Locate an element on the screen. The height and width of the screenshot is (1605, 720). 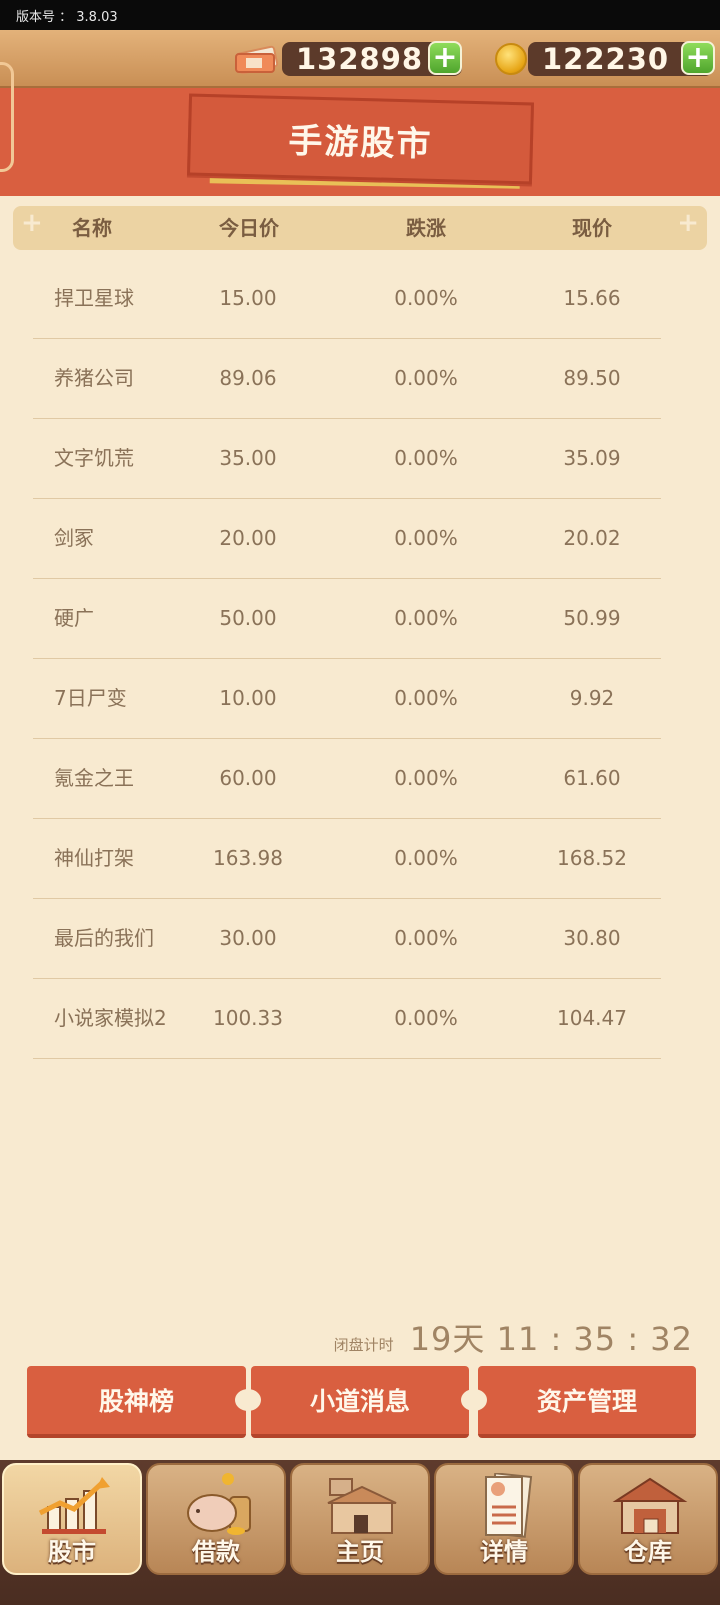
current-price: 50.99 is located at coordinates (592, 618).